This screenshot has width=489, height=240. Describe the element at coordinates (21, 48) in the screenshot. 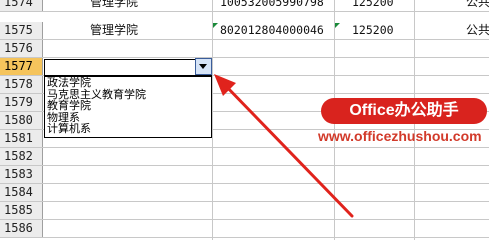

I see `row-header: 1576` at that location.